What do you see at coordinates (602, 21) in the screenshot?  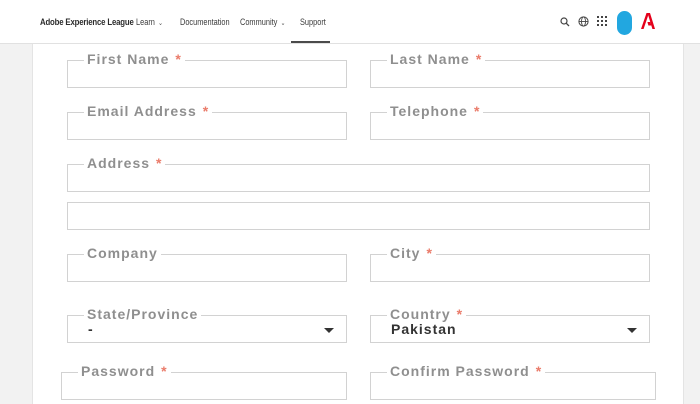 I see `apps-grid-icon` at bounding box center [602, 21].